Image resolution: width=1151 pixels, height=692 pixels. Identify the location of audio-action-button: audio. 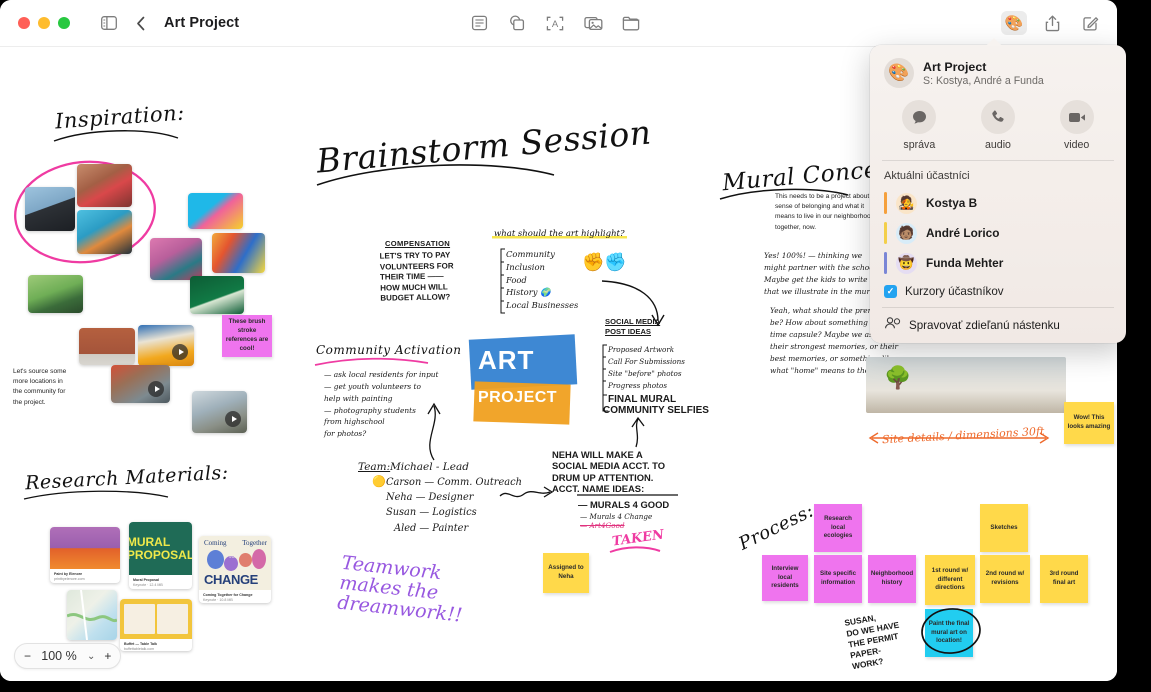
(998, 125).